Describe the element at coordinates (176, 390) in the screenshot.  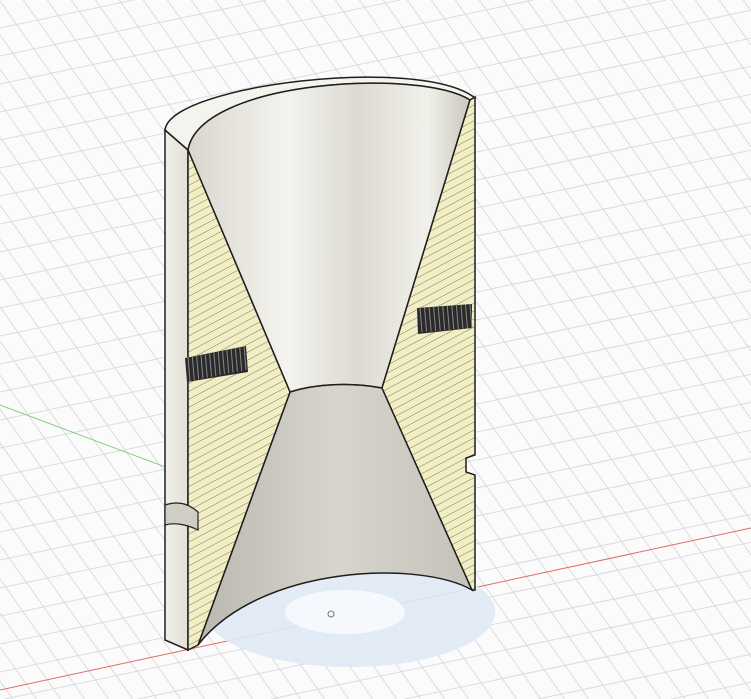
I see `outer-cylinder-surface` at that location.